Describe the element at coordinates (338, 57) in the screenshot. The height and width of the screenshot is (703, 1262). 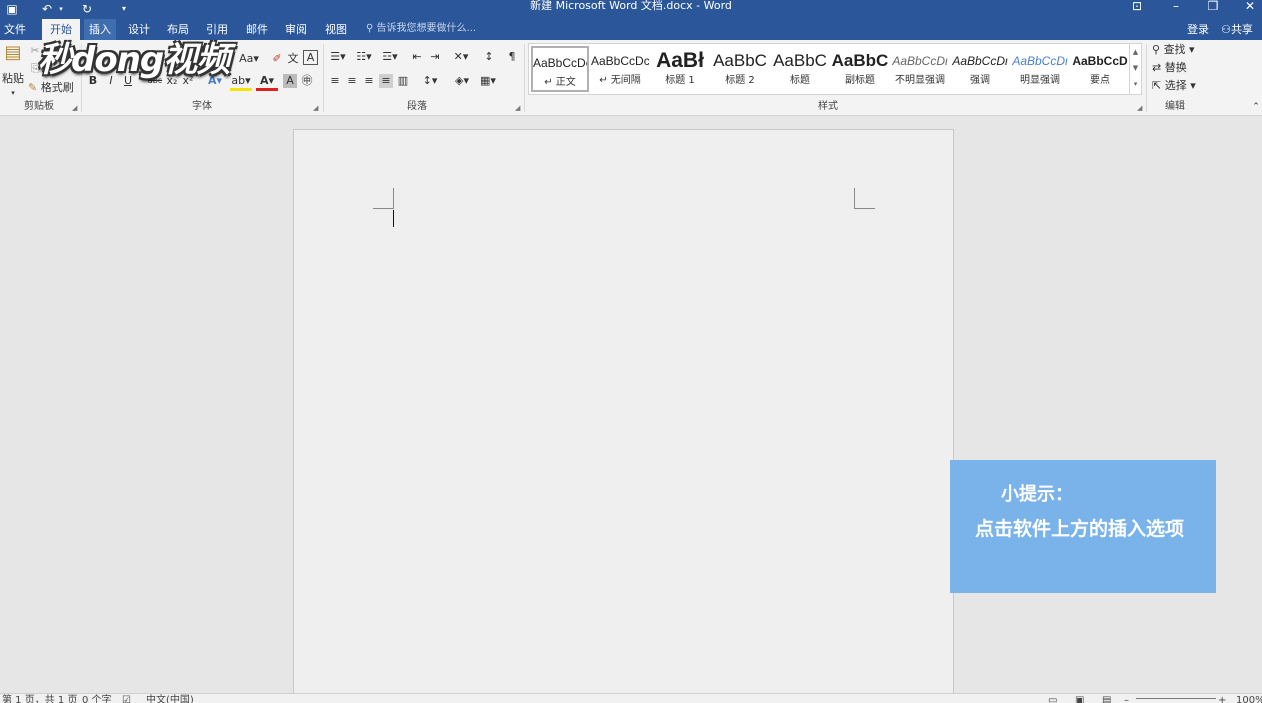
I see `bullets-icon: ☰▾` at that location.